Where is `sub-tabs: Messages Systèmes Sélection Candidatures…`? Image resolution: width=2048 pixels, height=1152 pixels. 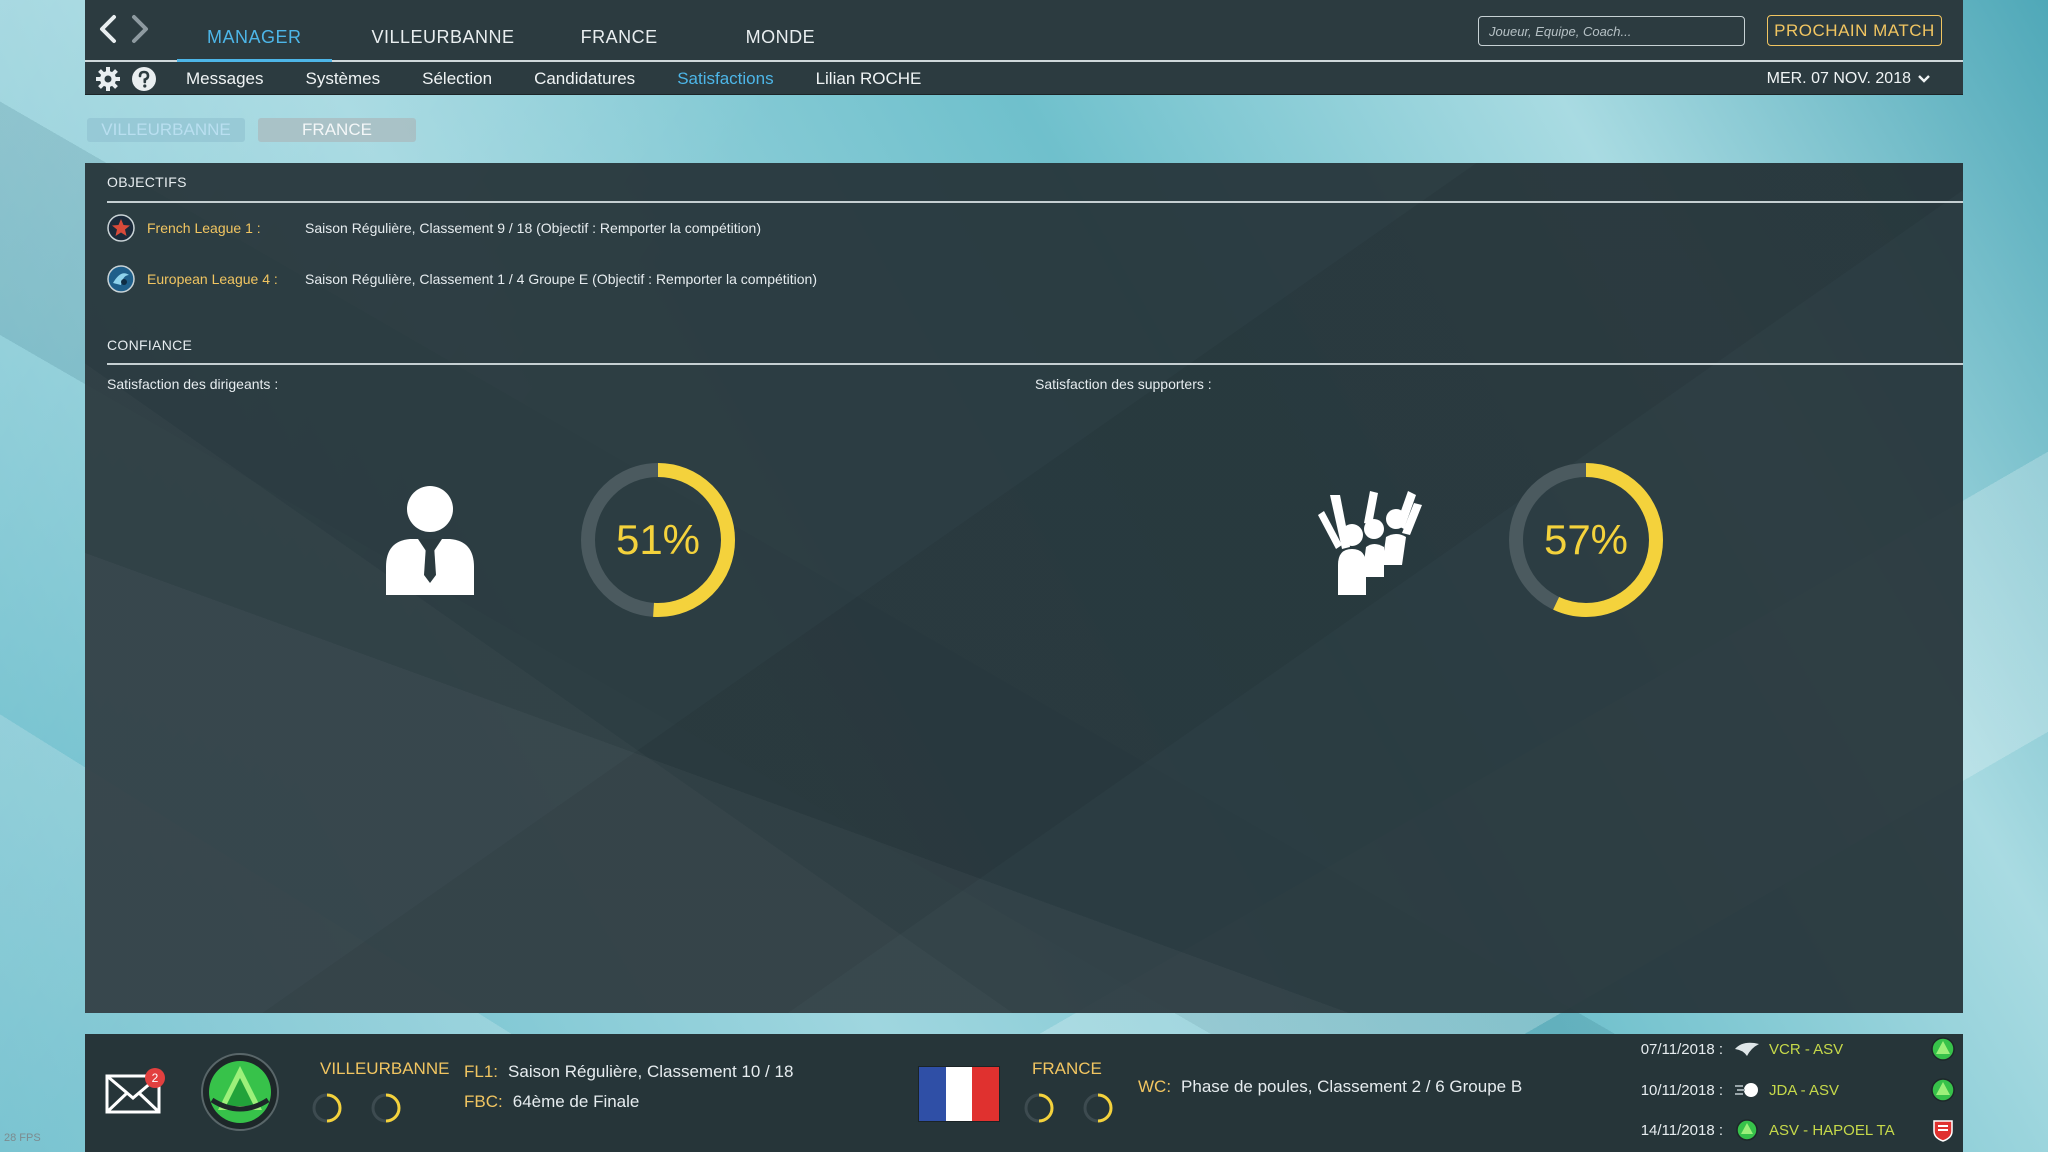
sub-tabs: Messages Systèmes Sélection Candidatures… is located at coordinates (553, 78).